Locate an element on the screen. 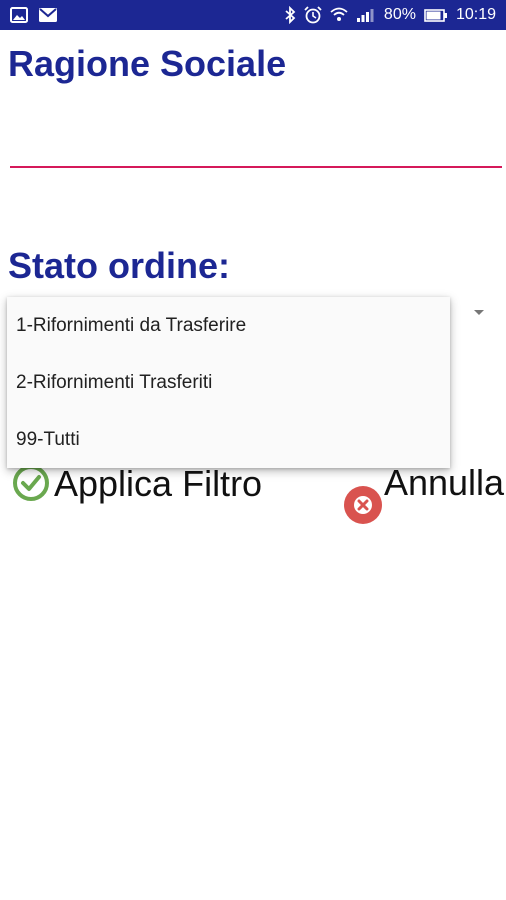 The height and width of the screenshot is (900, 506). apply-filter-label: Applica Filtro is located at coordinates (158, 483).